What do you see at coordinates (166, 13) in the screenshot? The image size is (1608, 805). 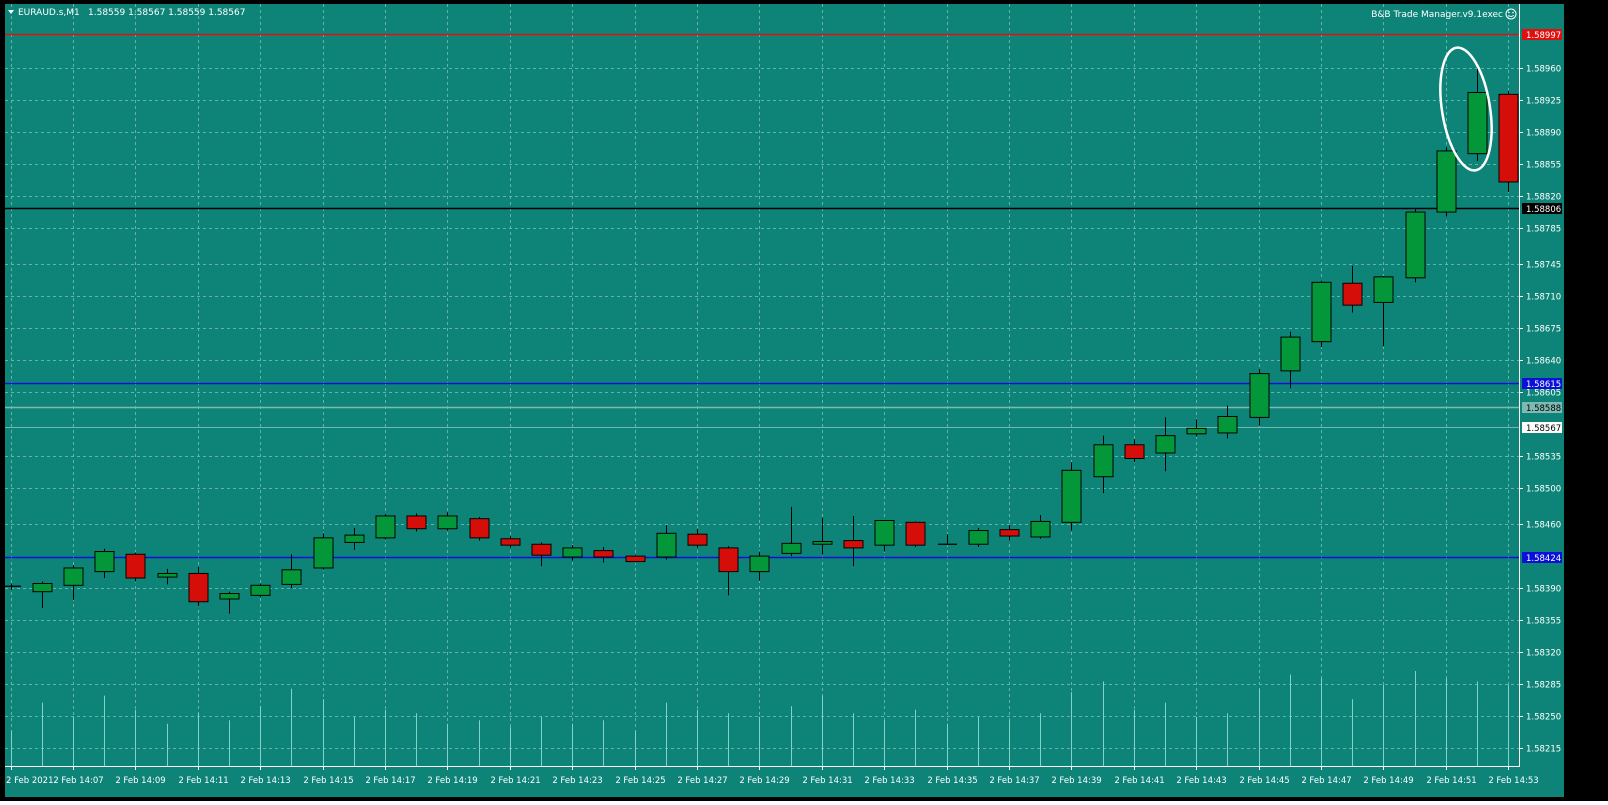 I see `ohlc-readout: 1.58559 1.58567 1.58559 1.58567` at bounding box center [166, 13].